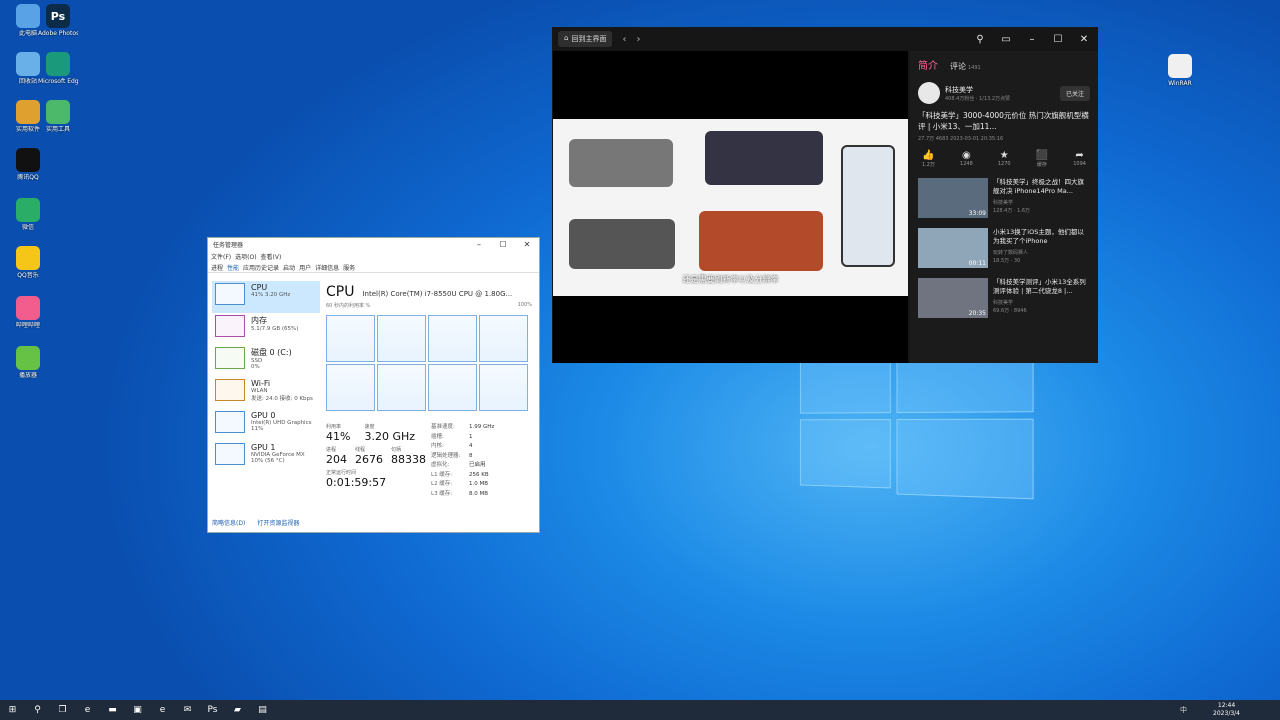 The width and height of the screenshot is (1280, 720). Describe the element at coordinates (527, 244) in the screenshot. I see `close-button: ✕` at that location.